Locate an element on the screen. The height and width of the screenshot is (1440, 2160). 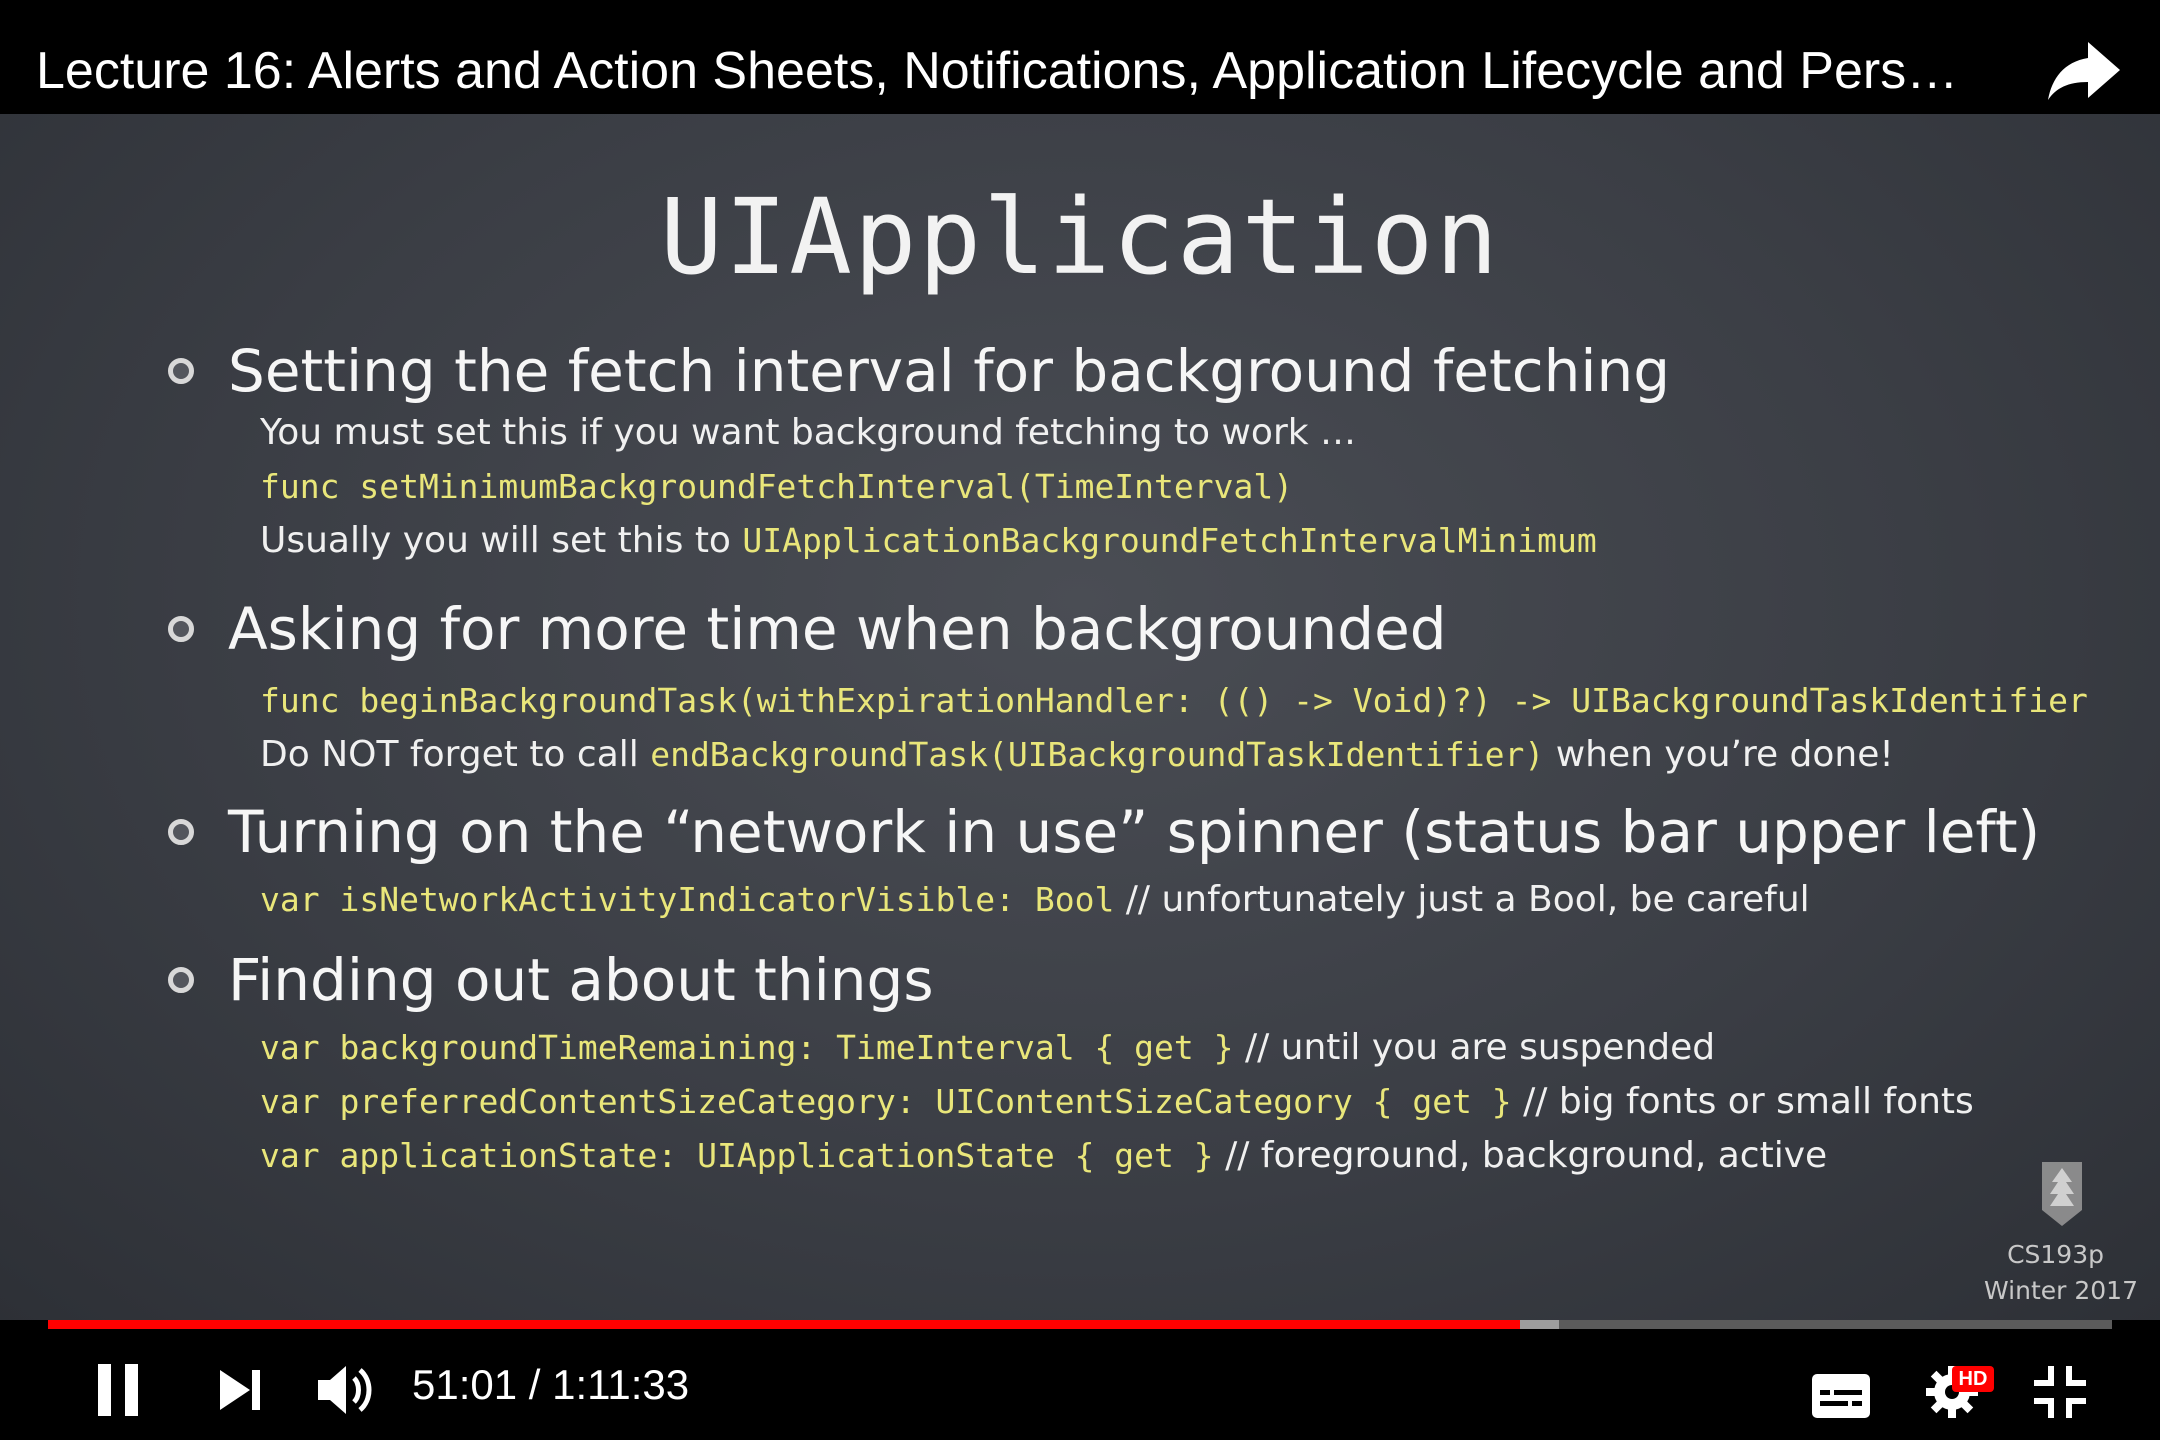
slide-title: UIApplication is located at coordinates (1080, 237).